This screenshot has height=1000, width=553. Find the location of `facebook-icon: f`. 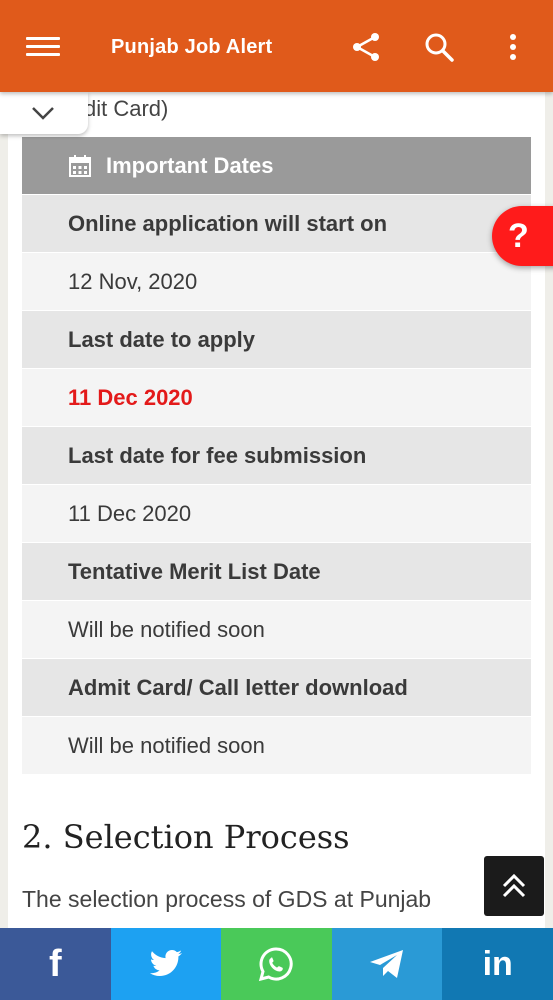

facebook-icon: f is located at coordinates (55, 963).